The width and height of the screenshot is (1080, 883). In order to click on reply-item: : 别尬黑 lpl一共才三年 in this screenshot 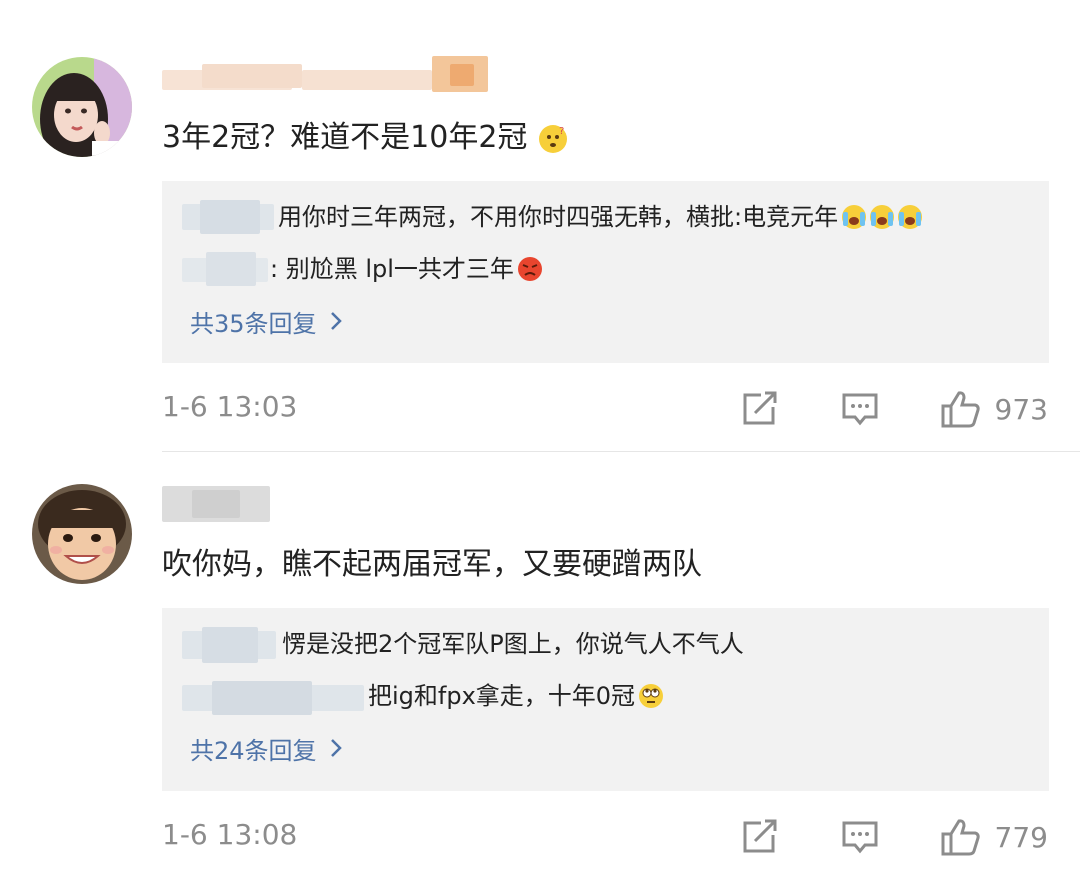, I will do `click(363, 269)`.